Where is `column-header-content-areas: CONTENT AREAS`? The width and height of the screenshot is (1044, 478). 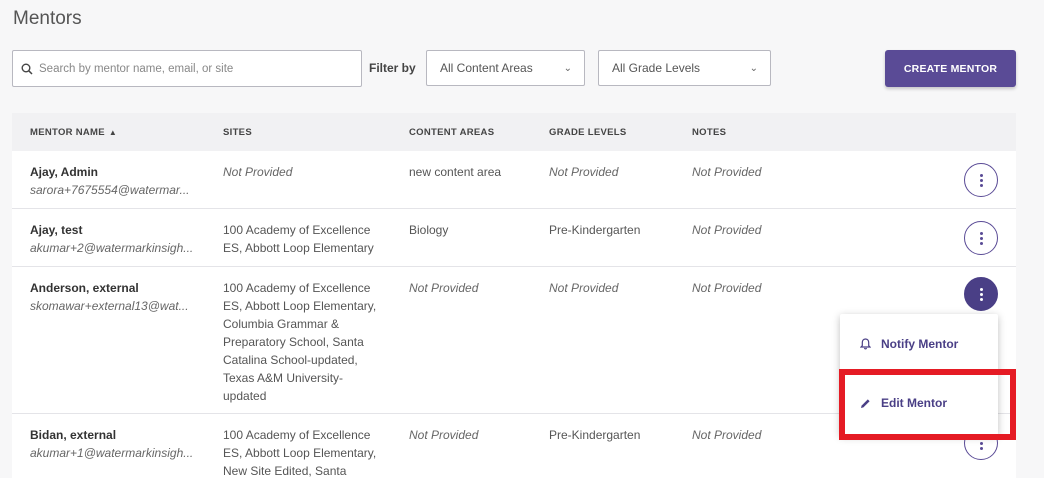
column-header-content-areas: CONTENT AREAS is located at coordinates (452, 132).